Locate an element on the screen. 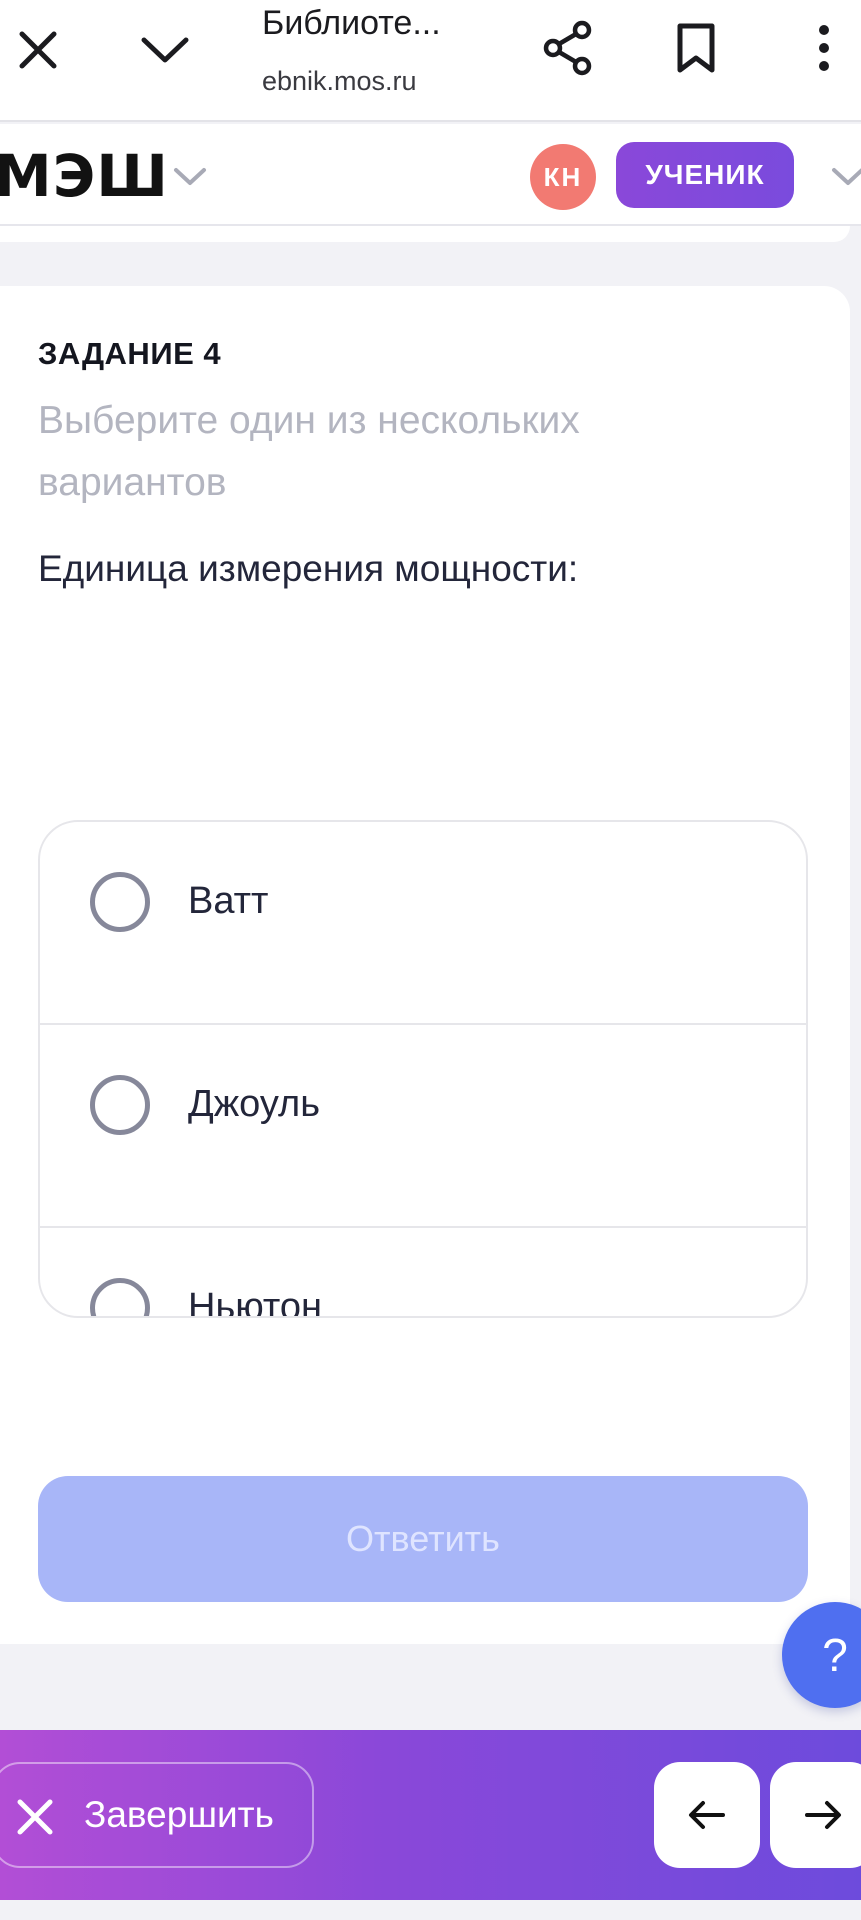  more-options-button is located at coordinates (824, 48).